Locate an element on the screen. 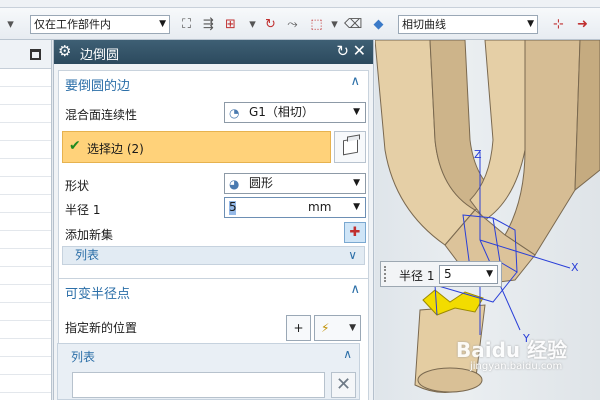 Image resolution: width=600 pixels, height=400 pixels. cube-icon is located at coordinates (350, 146).